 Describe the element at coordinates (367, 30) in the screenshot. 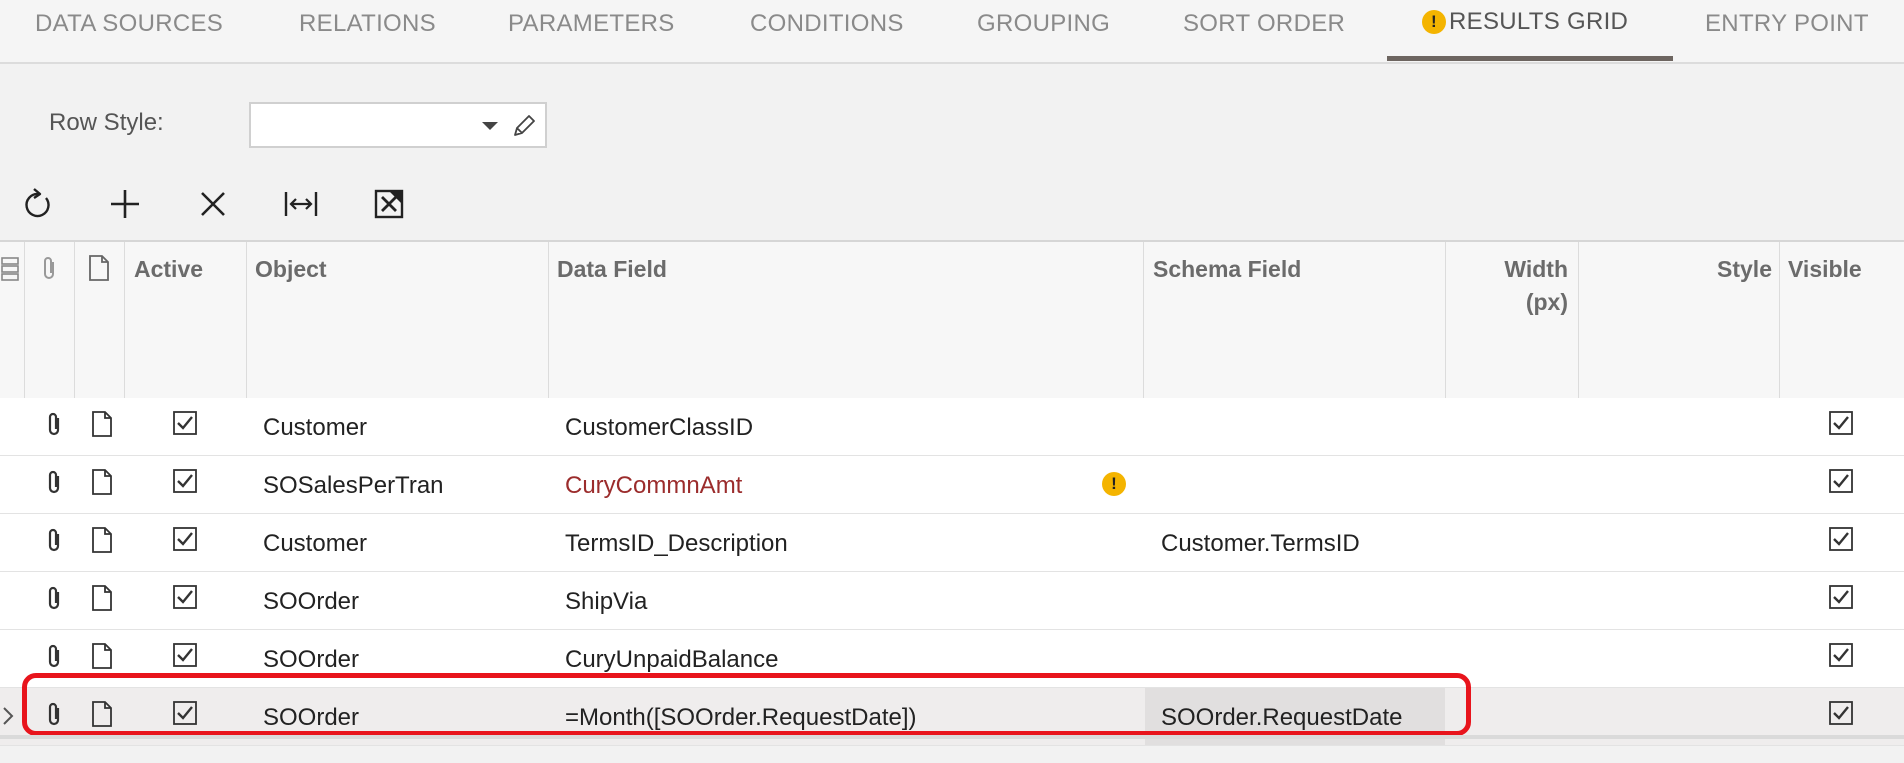

I see `tab-relations: RELATIONS` at that location.